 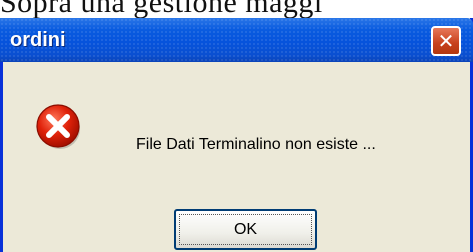 I want to click on ok-button-label: OK, so click(x=245, y=229).